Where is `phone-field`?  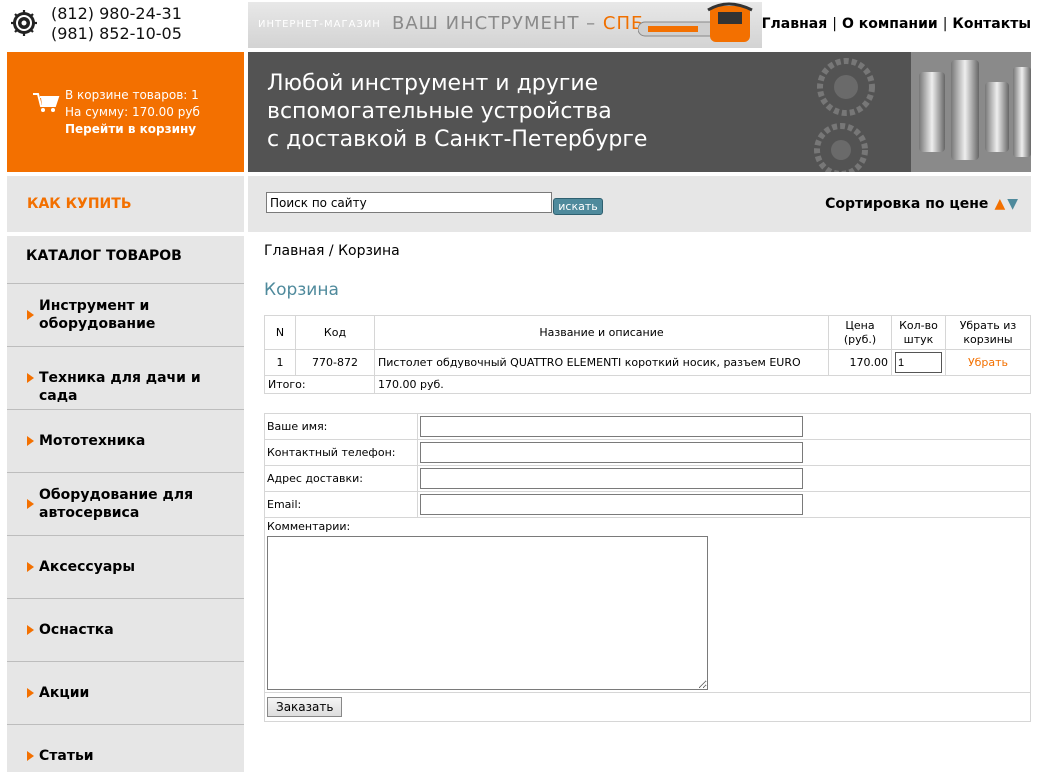
phone-field is located at coordinates (611, 452).